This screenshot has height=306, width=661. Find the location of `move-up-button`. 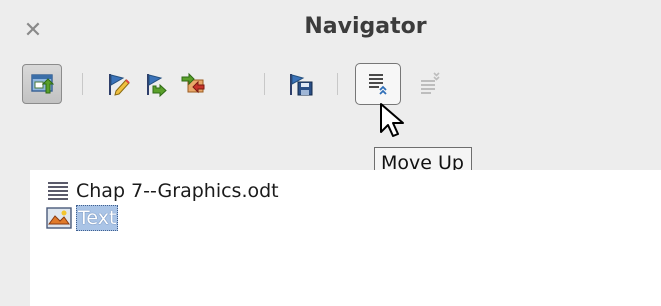

move-up-button is located at coordinates (378, 84).